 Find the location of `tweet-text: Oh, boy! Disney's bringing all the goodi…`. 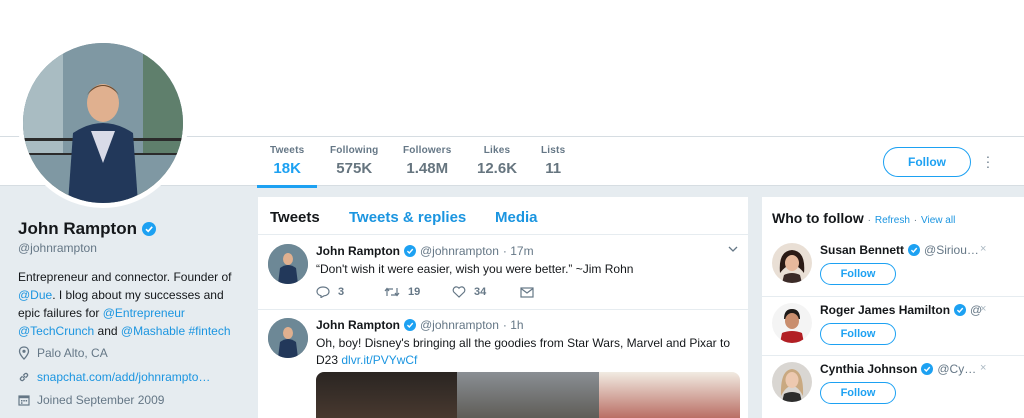

tweet-text: Oh, boy! Disney's bringing all the goodi… is located at coordinates (526, 352).